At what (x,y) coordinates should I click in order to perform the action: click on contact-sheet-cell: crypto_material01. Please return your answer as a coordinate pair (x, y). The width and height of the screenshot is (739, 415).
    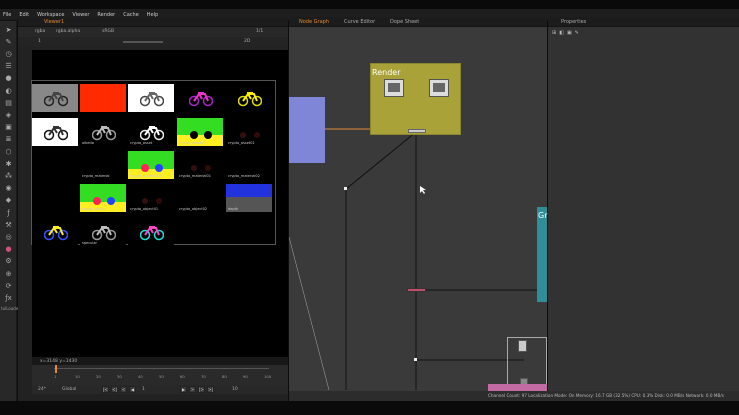
    Looking at the image, I should click on (200, 165).